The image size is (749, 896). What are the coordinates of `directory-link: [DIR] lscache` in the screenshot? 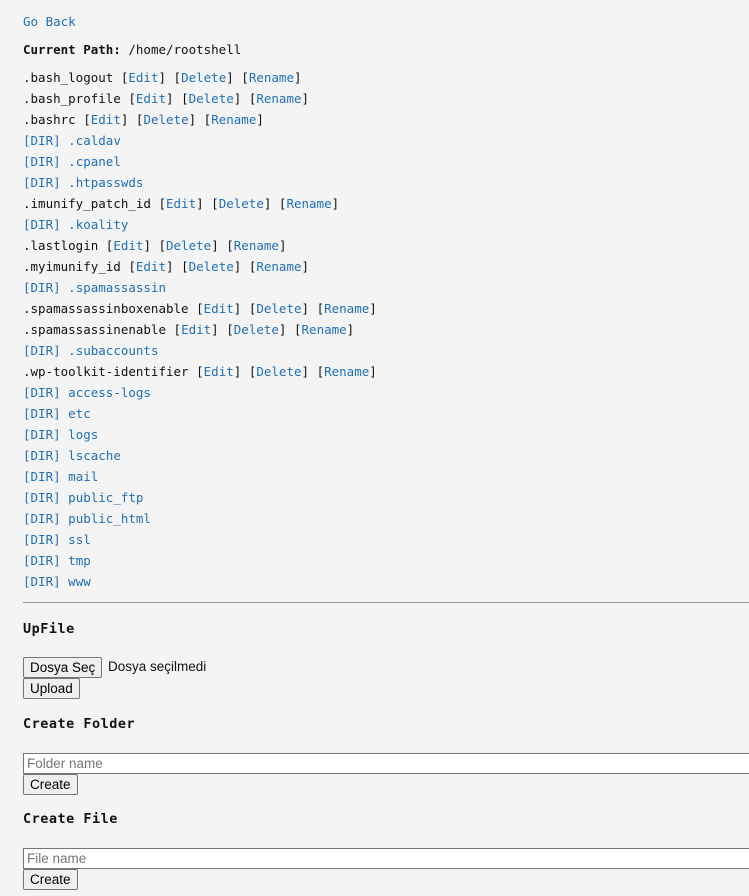 It's located at (72, 455).